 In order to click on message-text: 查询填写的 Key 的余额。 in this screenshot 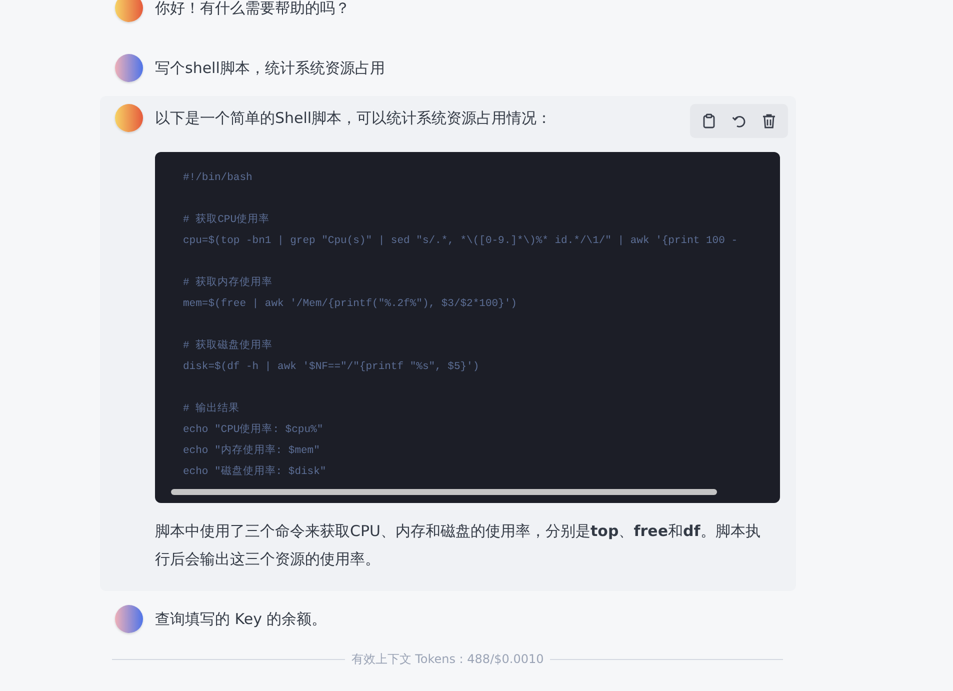, I will do `click(241, 619)`.